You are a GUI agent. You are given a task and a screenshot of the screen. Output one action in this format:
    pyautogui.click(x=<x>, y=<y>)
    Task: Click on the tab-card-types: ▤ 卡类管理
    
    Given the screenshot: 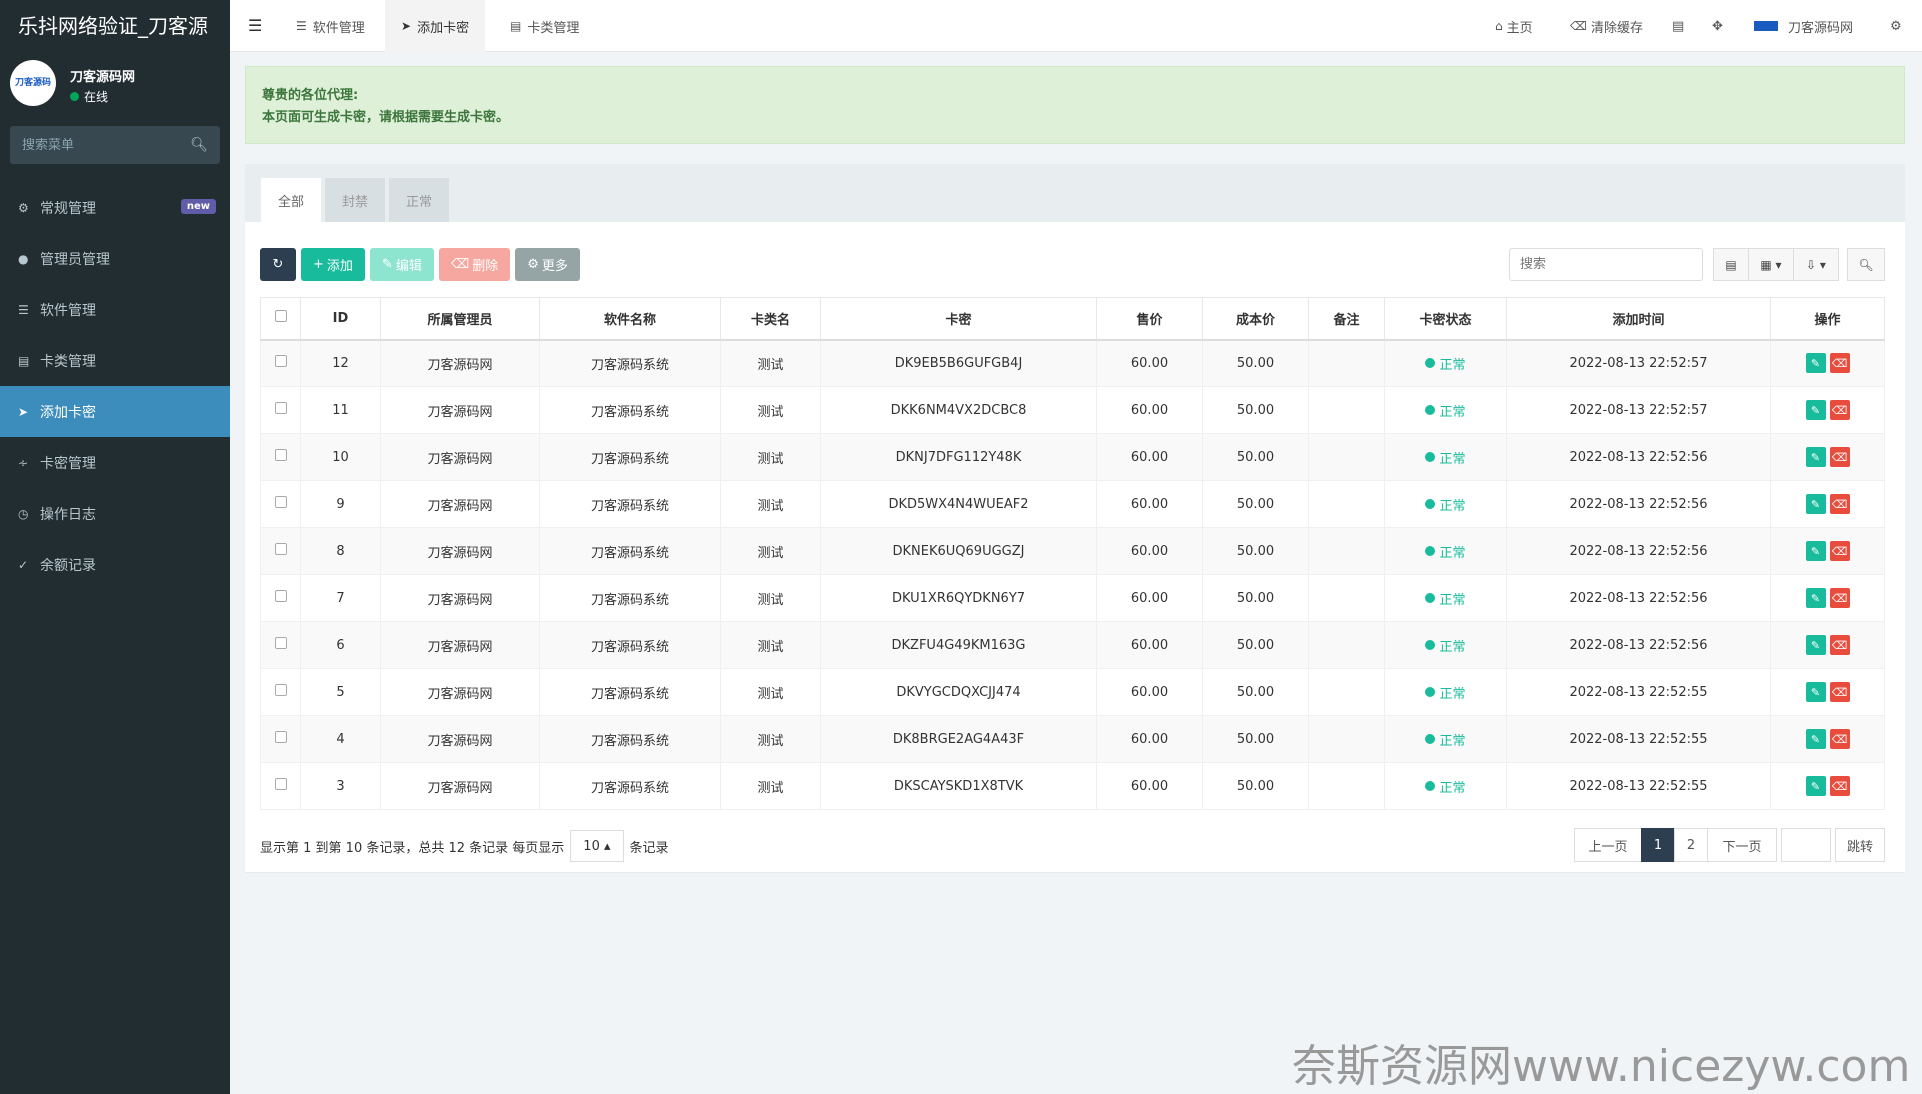 What is the action you would take?
    pyautogui.click(x=544, y=26)
    